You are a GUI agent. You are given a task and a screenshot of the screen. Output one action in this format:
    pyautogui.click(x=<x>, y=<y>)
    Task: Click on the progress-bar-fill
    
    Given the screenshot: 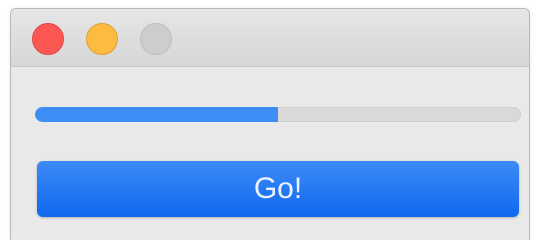 What is the action you would take?
    pyautogui.click(x=156, y=114)
    